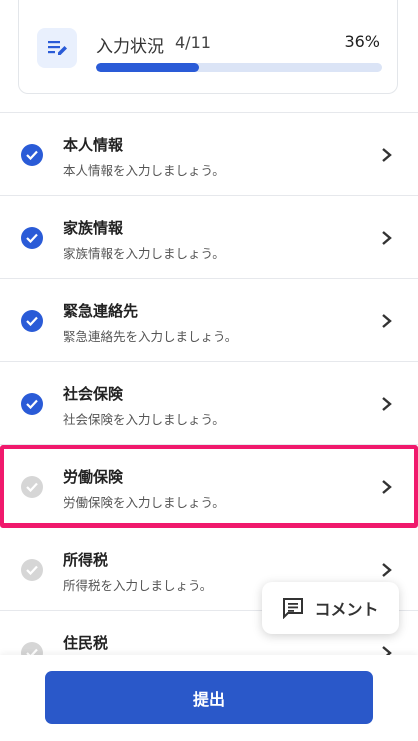 Image resolution: width=418 pixels, height=741 pixels. Describe the element at coordinates (239, 67) in the screenshot. I see `progress-bar` at that location.